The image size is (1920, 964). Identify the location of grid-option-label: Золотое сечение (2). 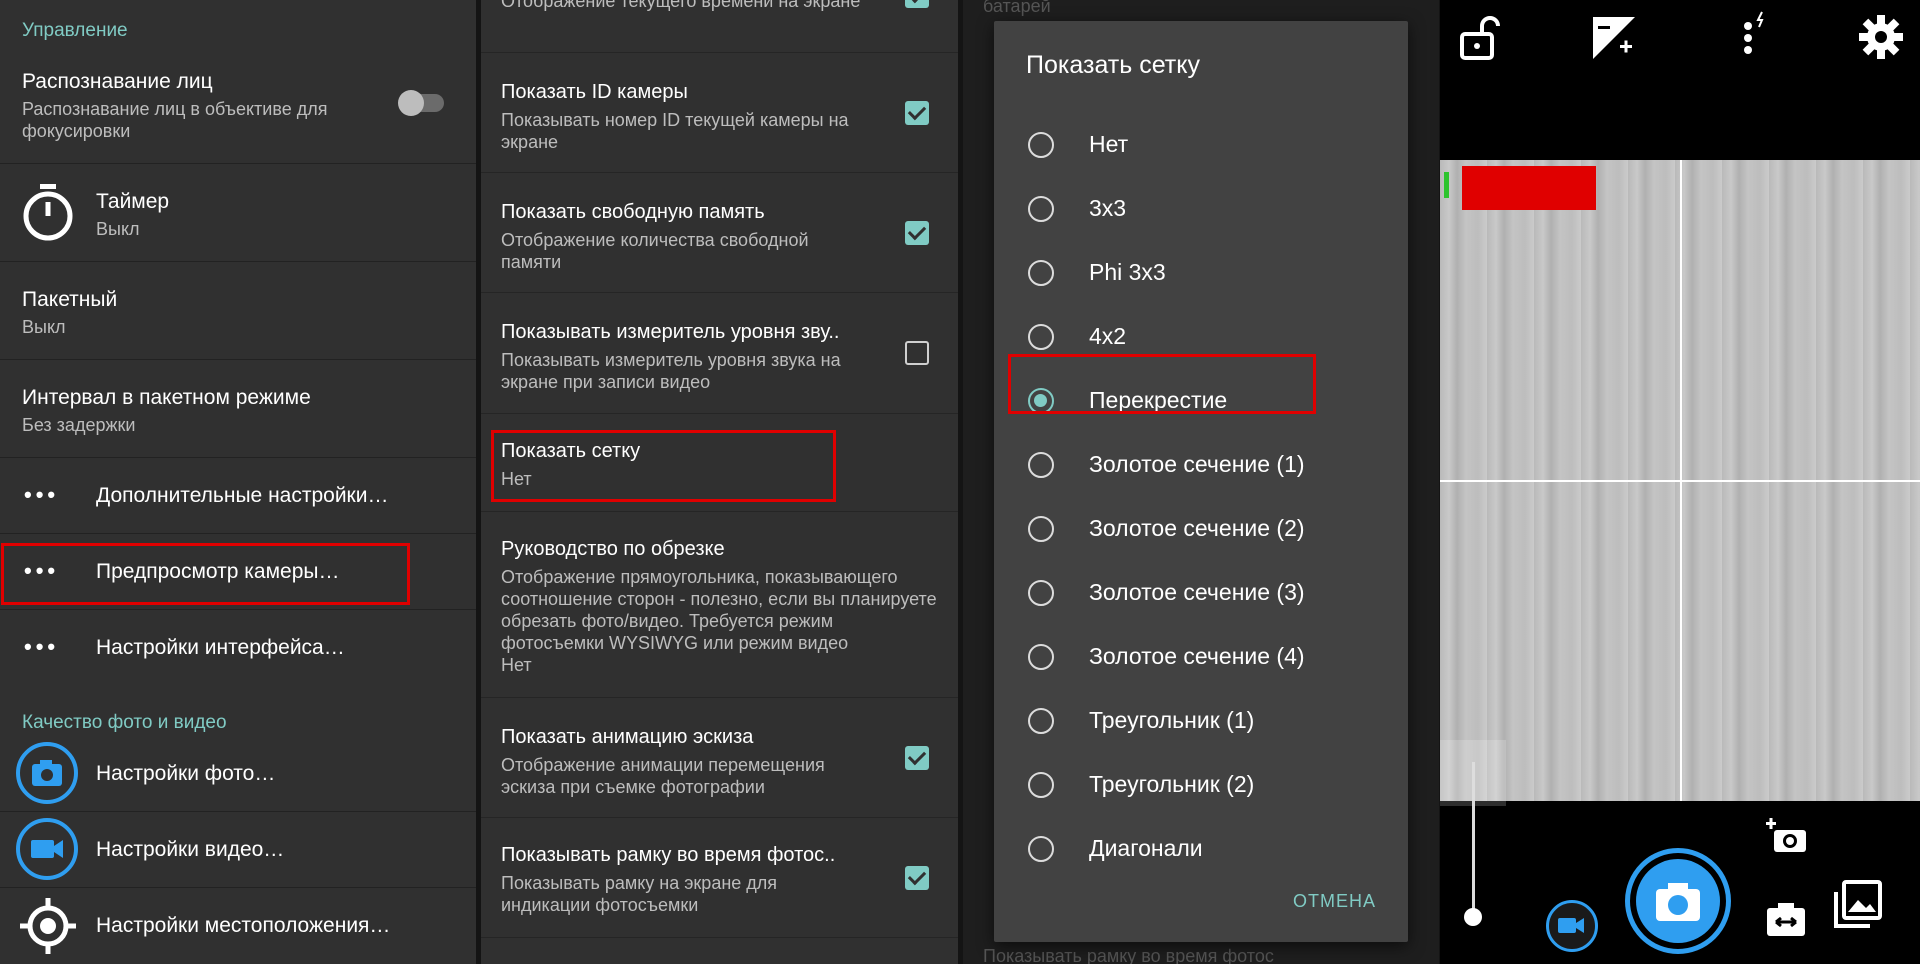
(1197, 528).